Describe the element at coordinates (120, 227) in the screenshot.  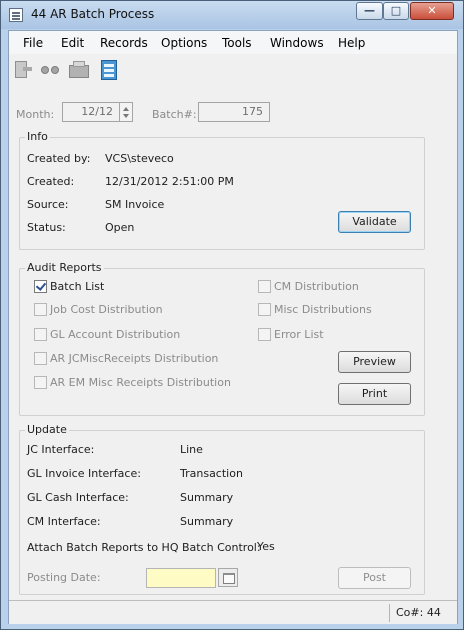
I see `status-value: Open` at that location.